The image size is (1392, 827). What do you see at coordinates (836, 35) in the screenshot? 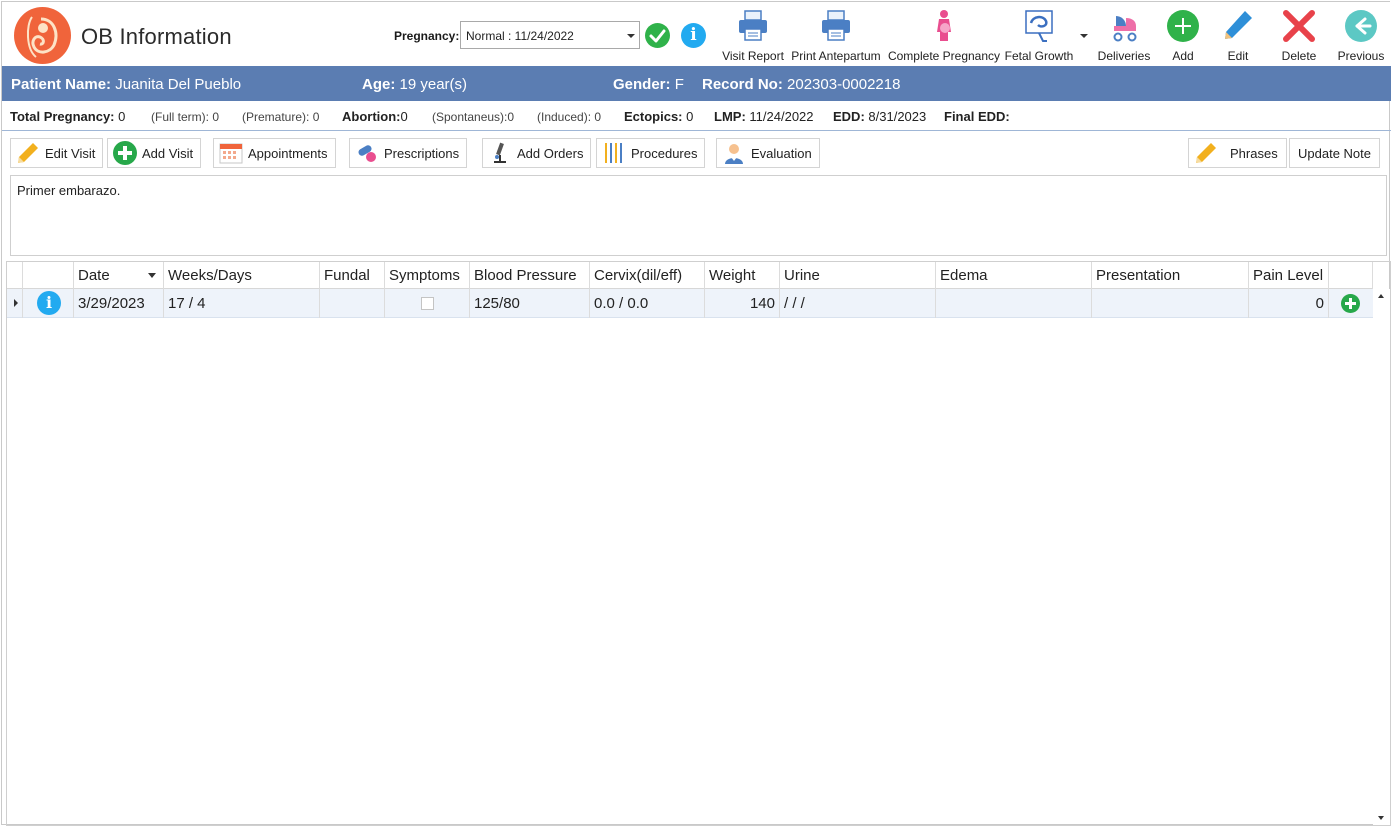
I see `print-antepartum-button: Print Antepartum` at bounding box center [836, 35].